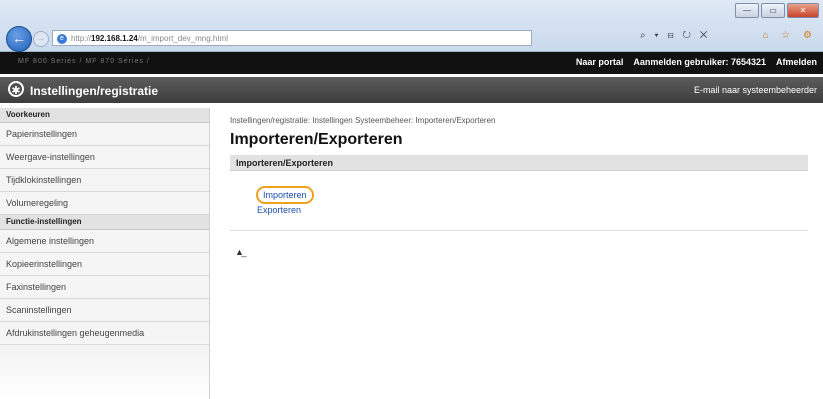  What do you see at coordinates (104, 369) in the screenshot?
I see `sidebar-fade` at bounding box center [104, 369].